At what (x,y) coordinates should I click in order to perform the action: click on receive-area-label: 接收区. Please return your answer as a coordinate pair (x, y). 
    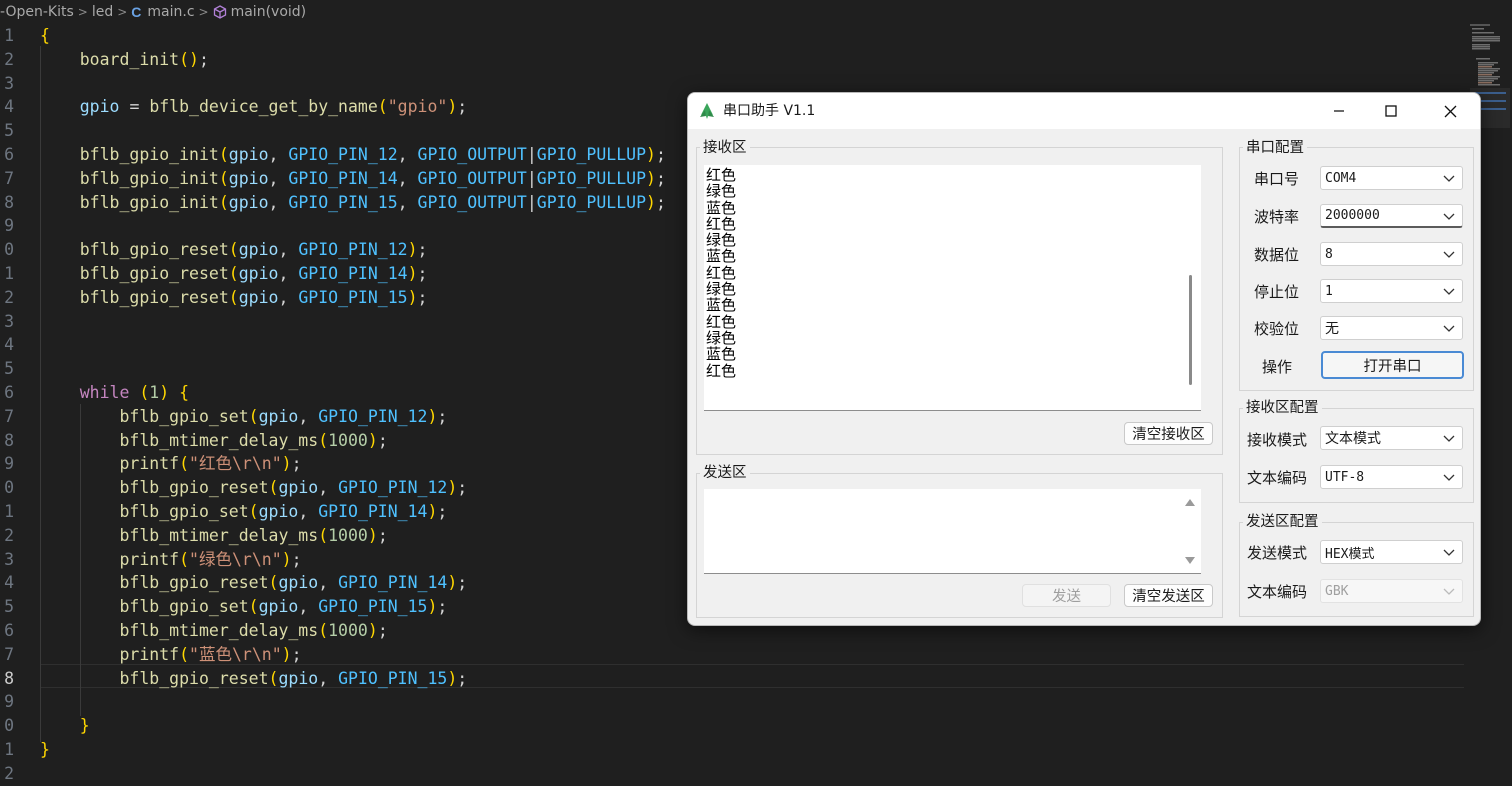
    Looking at the image, I should click on (725, 146).